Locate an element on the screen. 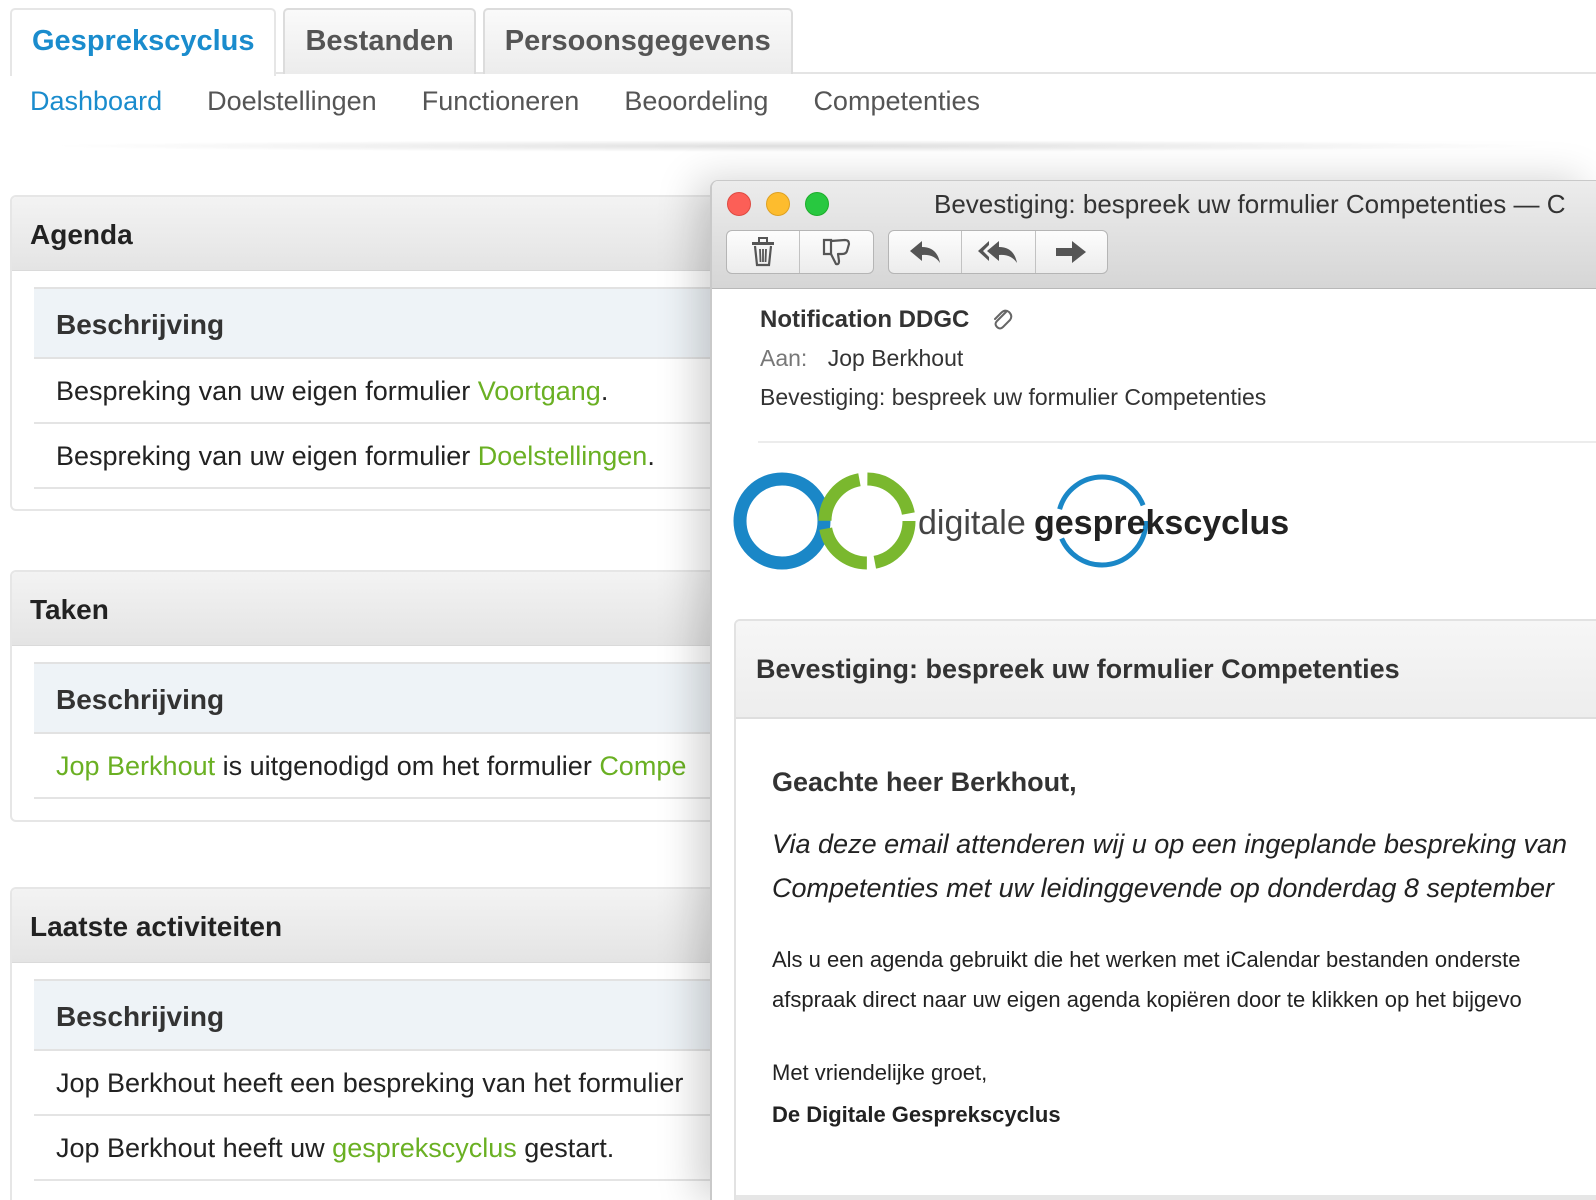  mail-from: Notification DDGC is located at coordinates (1013, 320).